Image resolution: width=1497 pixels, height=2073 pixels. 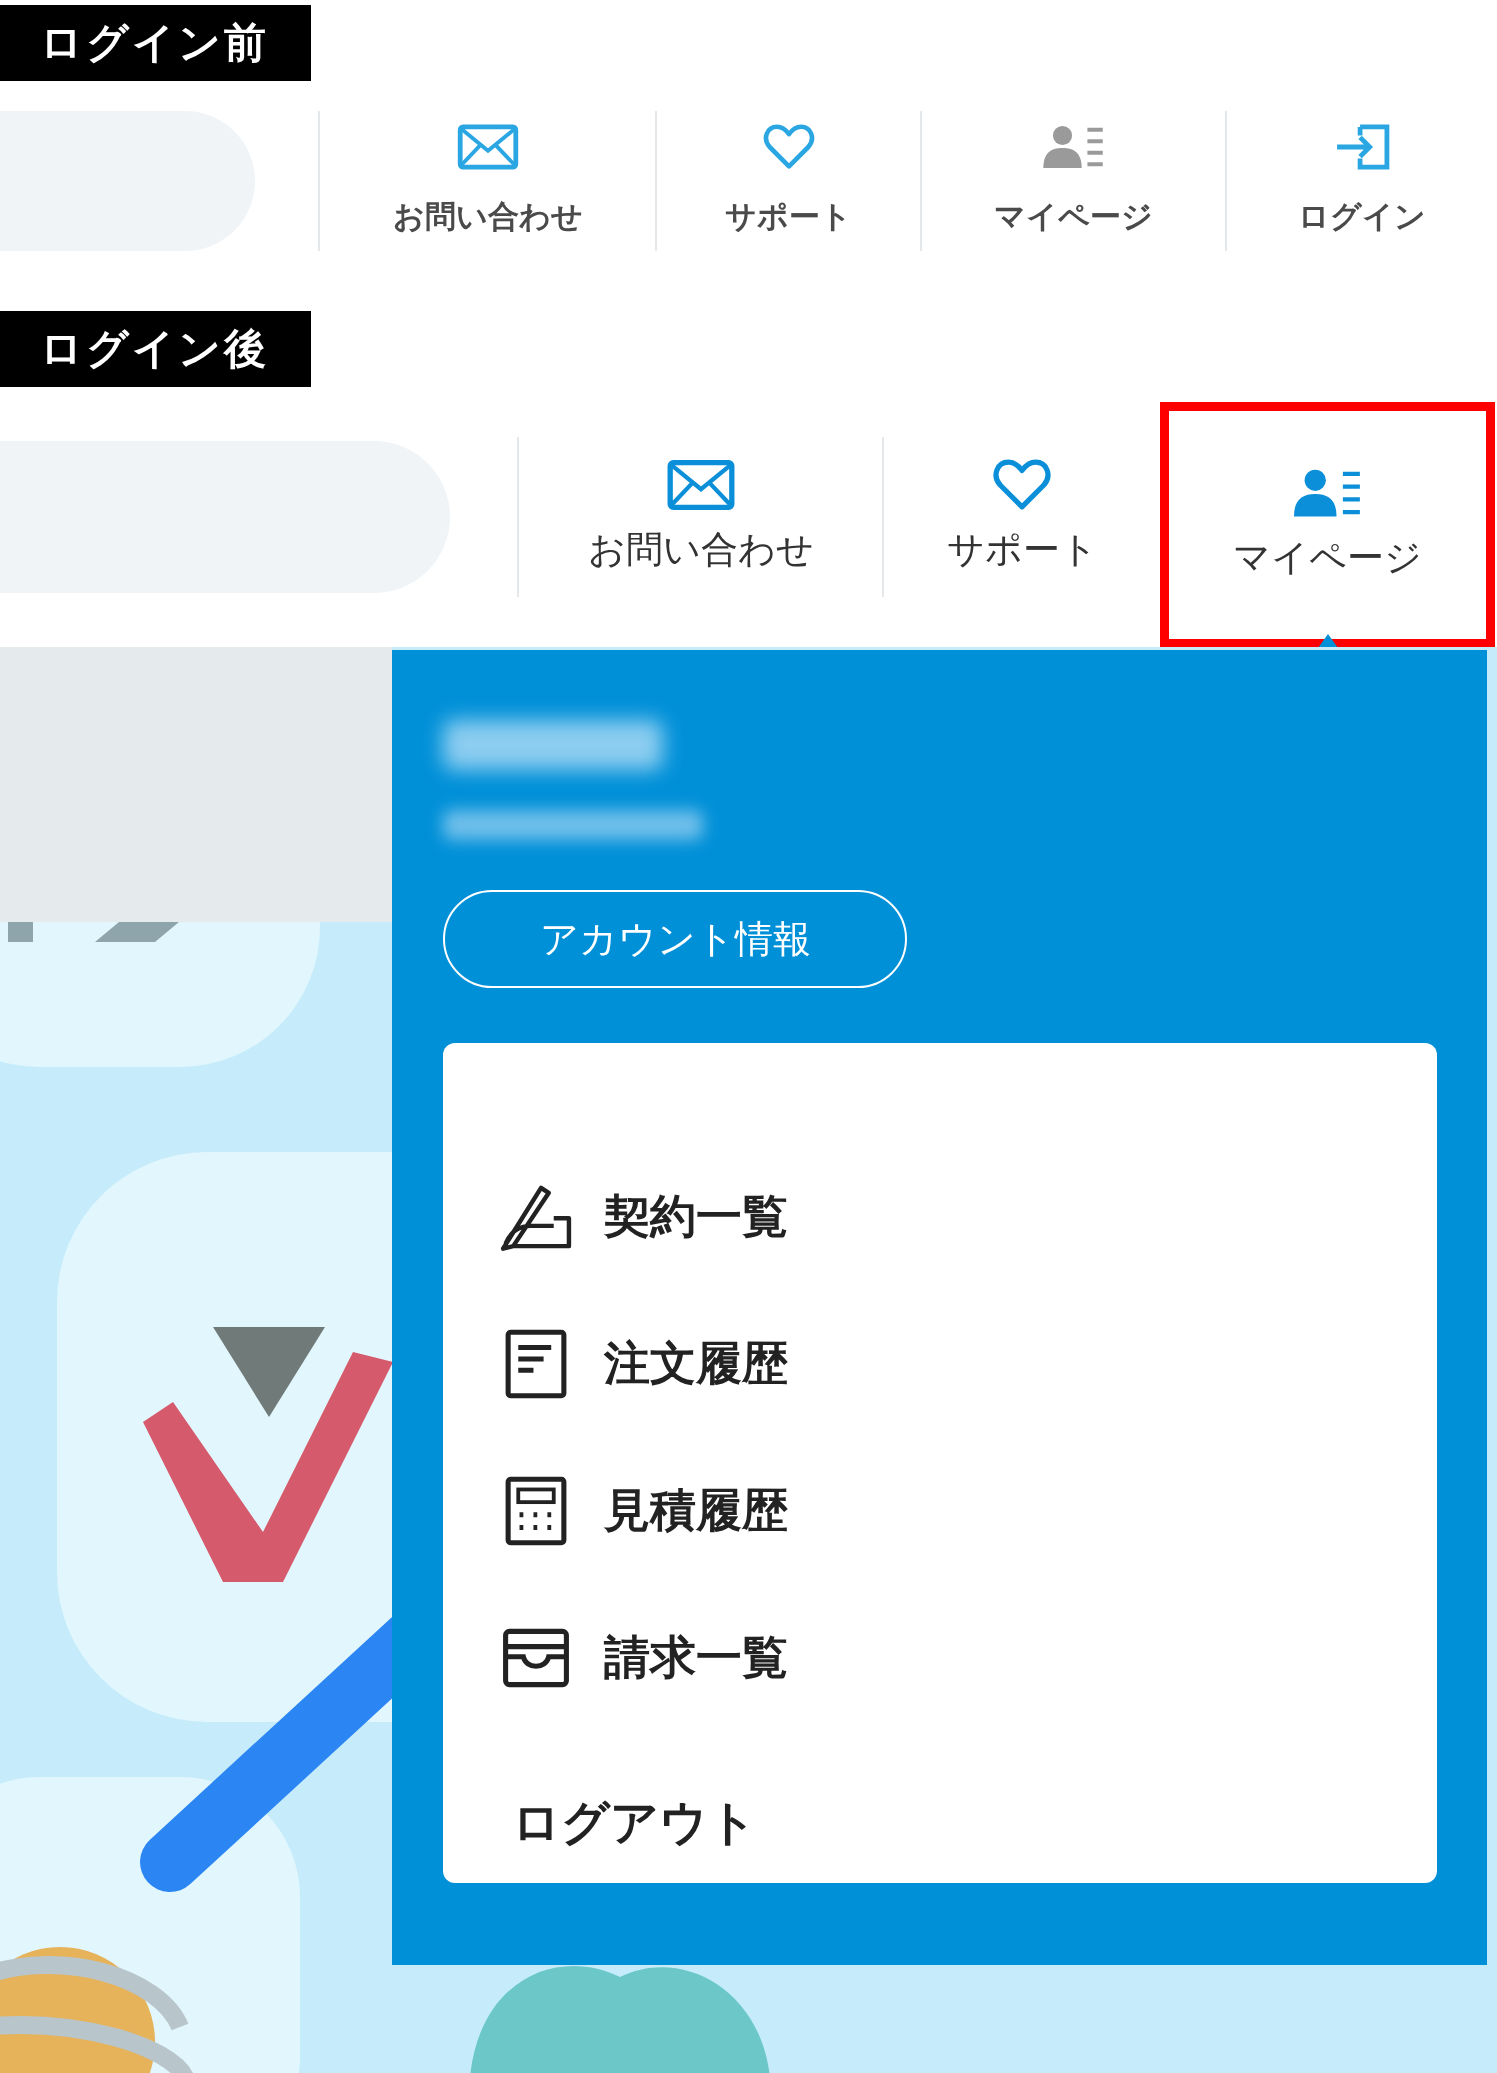 What do you see at coordinates (974, 1823) in the screenshot?
I see `logout-link: ログアウト` at bounding box center [974, 1823].